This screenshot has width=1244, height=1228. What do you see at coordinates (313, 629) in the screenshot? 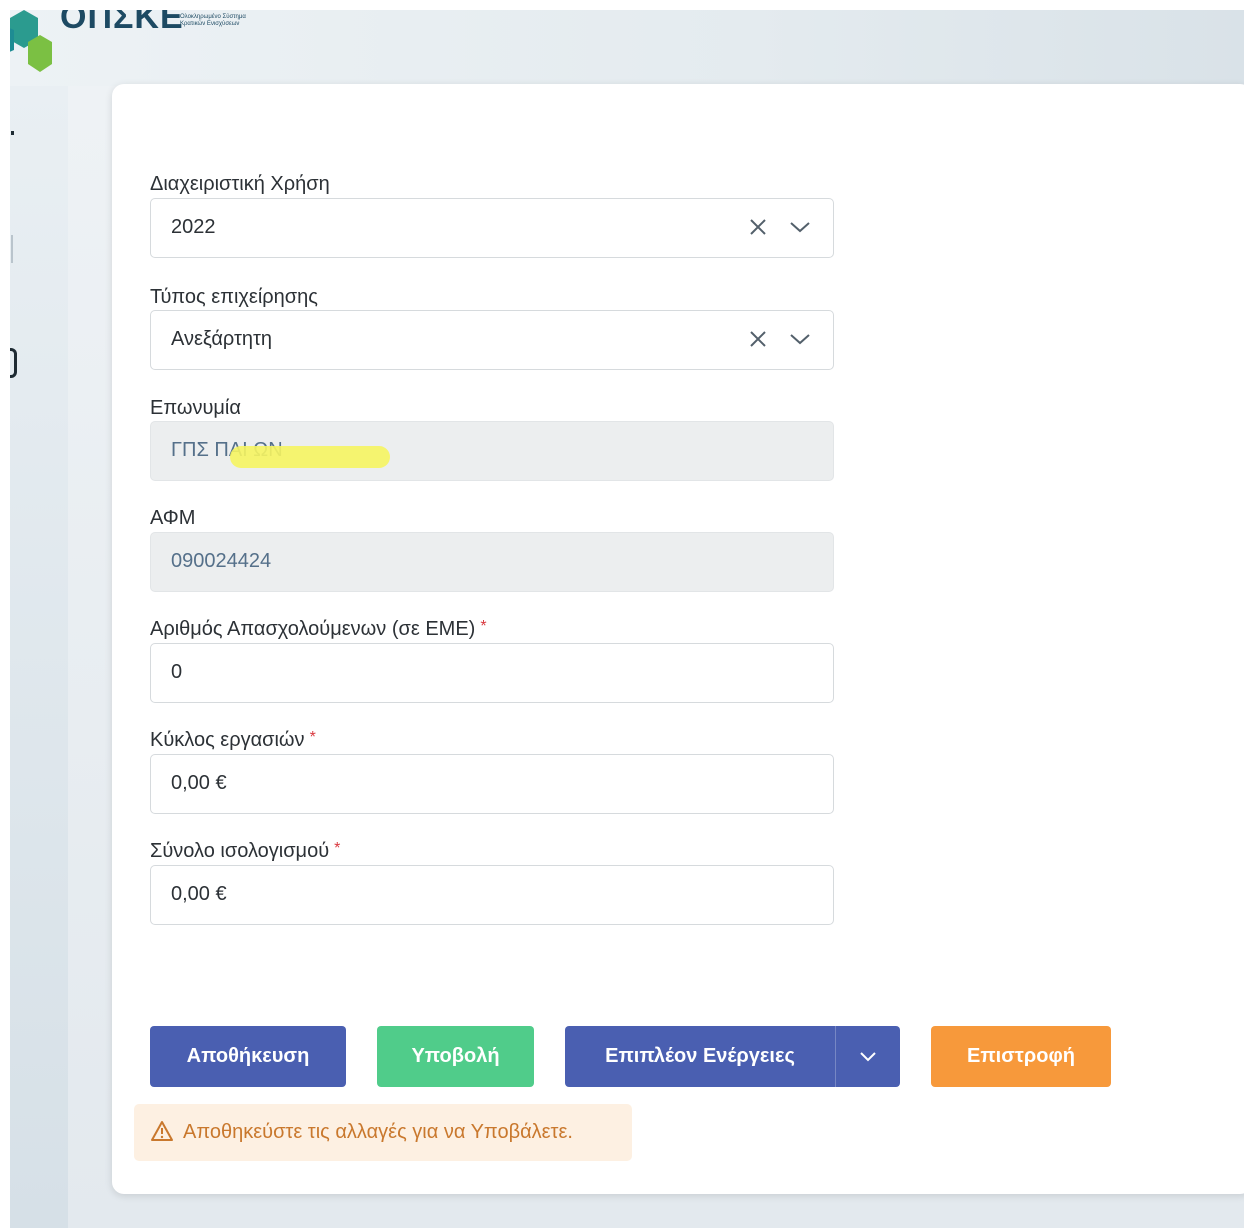
I see `employees-label-text: Αριθμός Απασχολούμενων (σε ΕΜΕ)` at bounding box center [313, 629].